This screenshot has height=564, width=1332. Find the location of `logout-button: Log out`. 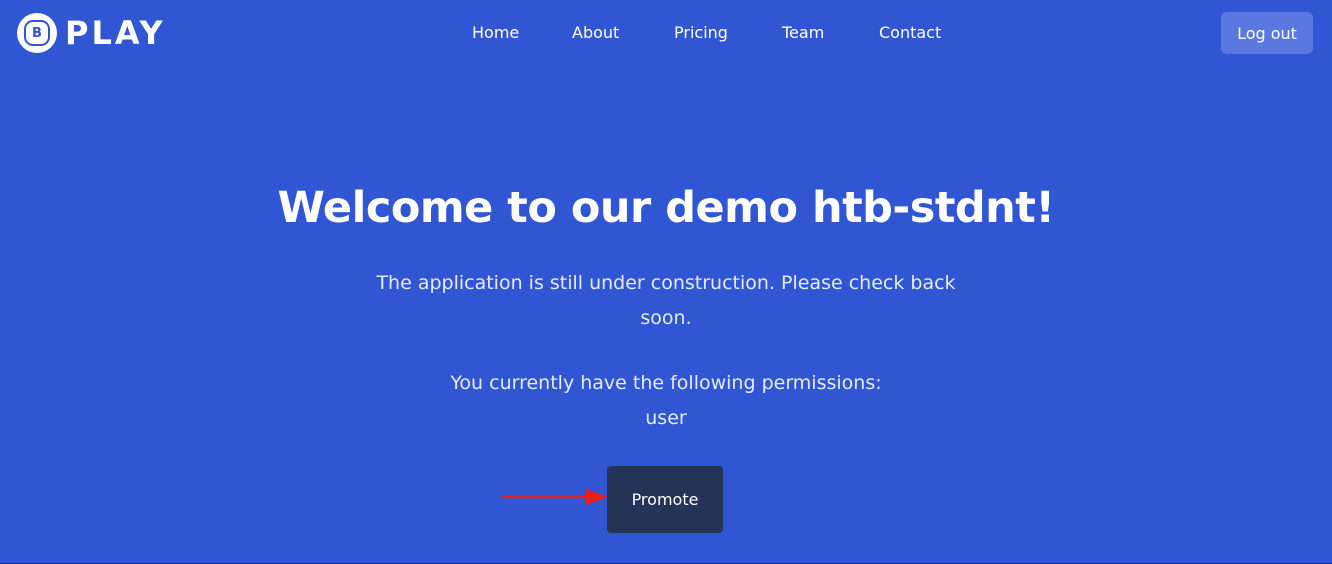

logout-button: Log out is located at coordinates (1267, 33).